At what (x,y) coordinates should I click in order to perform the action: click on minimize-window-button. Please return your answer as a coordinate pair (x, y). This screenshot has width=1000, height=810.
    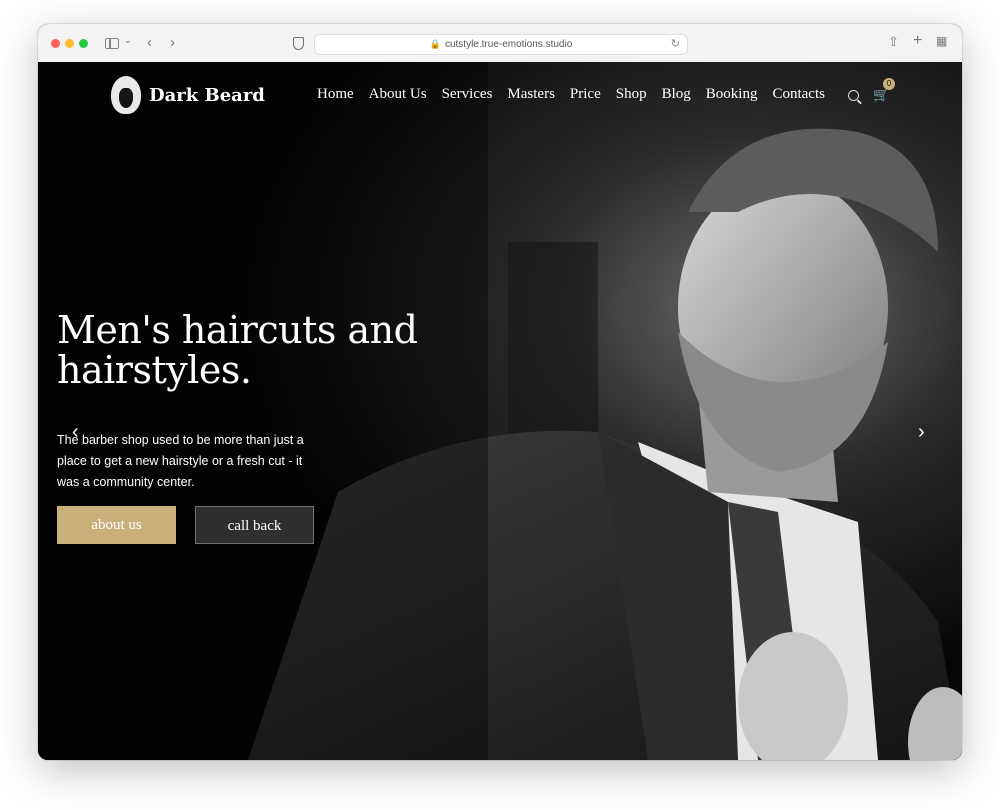
    Looking at the image, I should click on (69, 43).